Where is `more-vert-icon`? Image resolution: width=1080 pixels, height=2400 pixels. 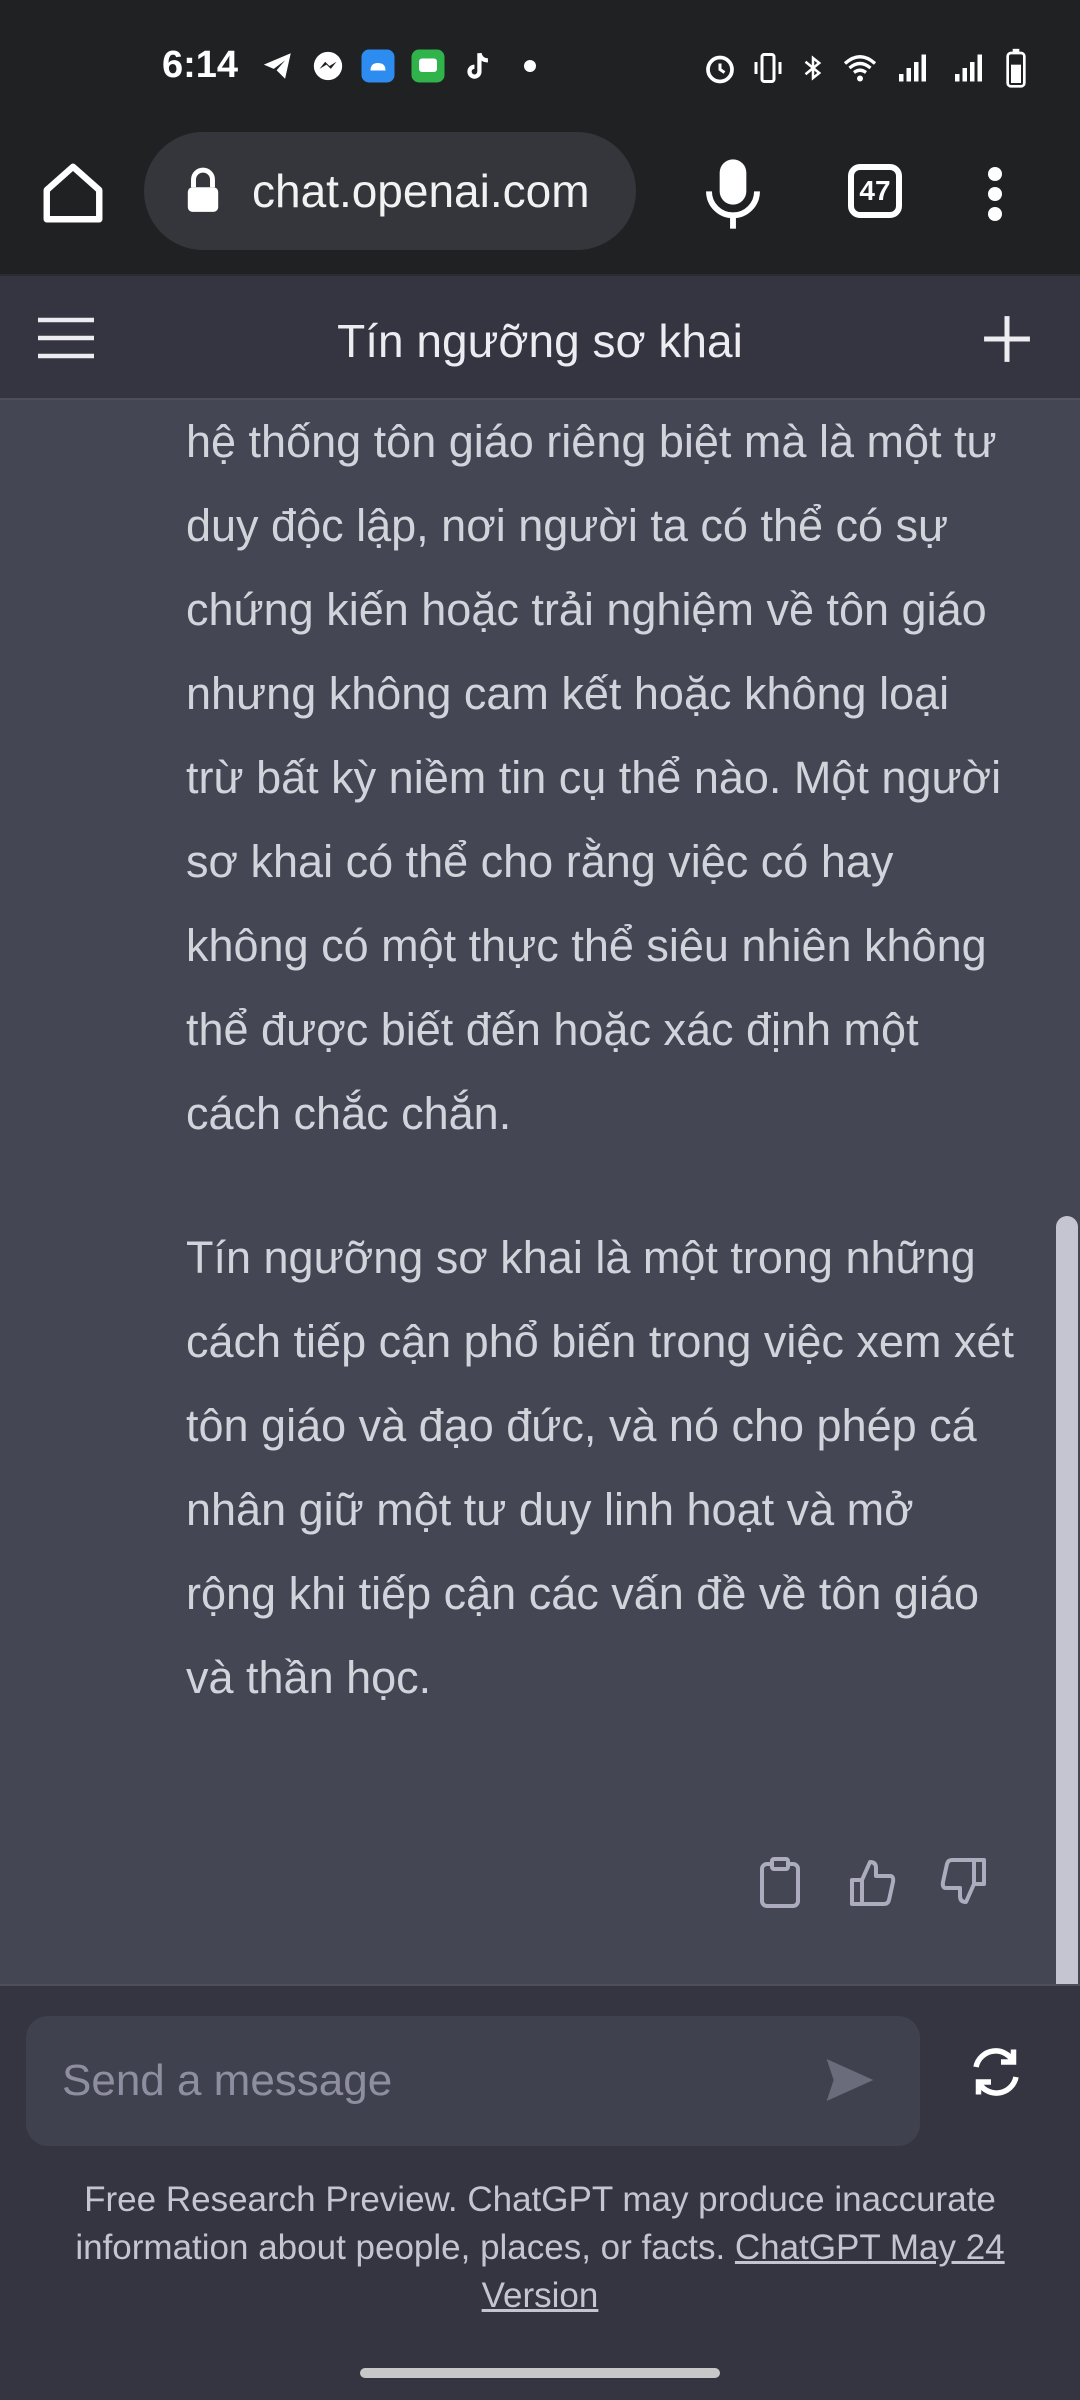
more-vert-icon is located at coordinates (995, 194).